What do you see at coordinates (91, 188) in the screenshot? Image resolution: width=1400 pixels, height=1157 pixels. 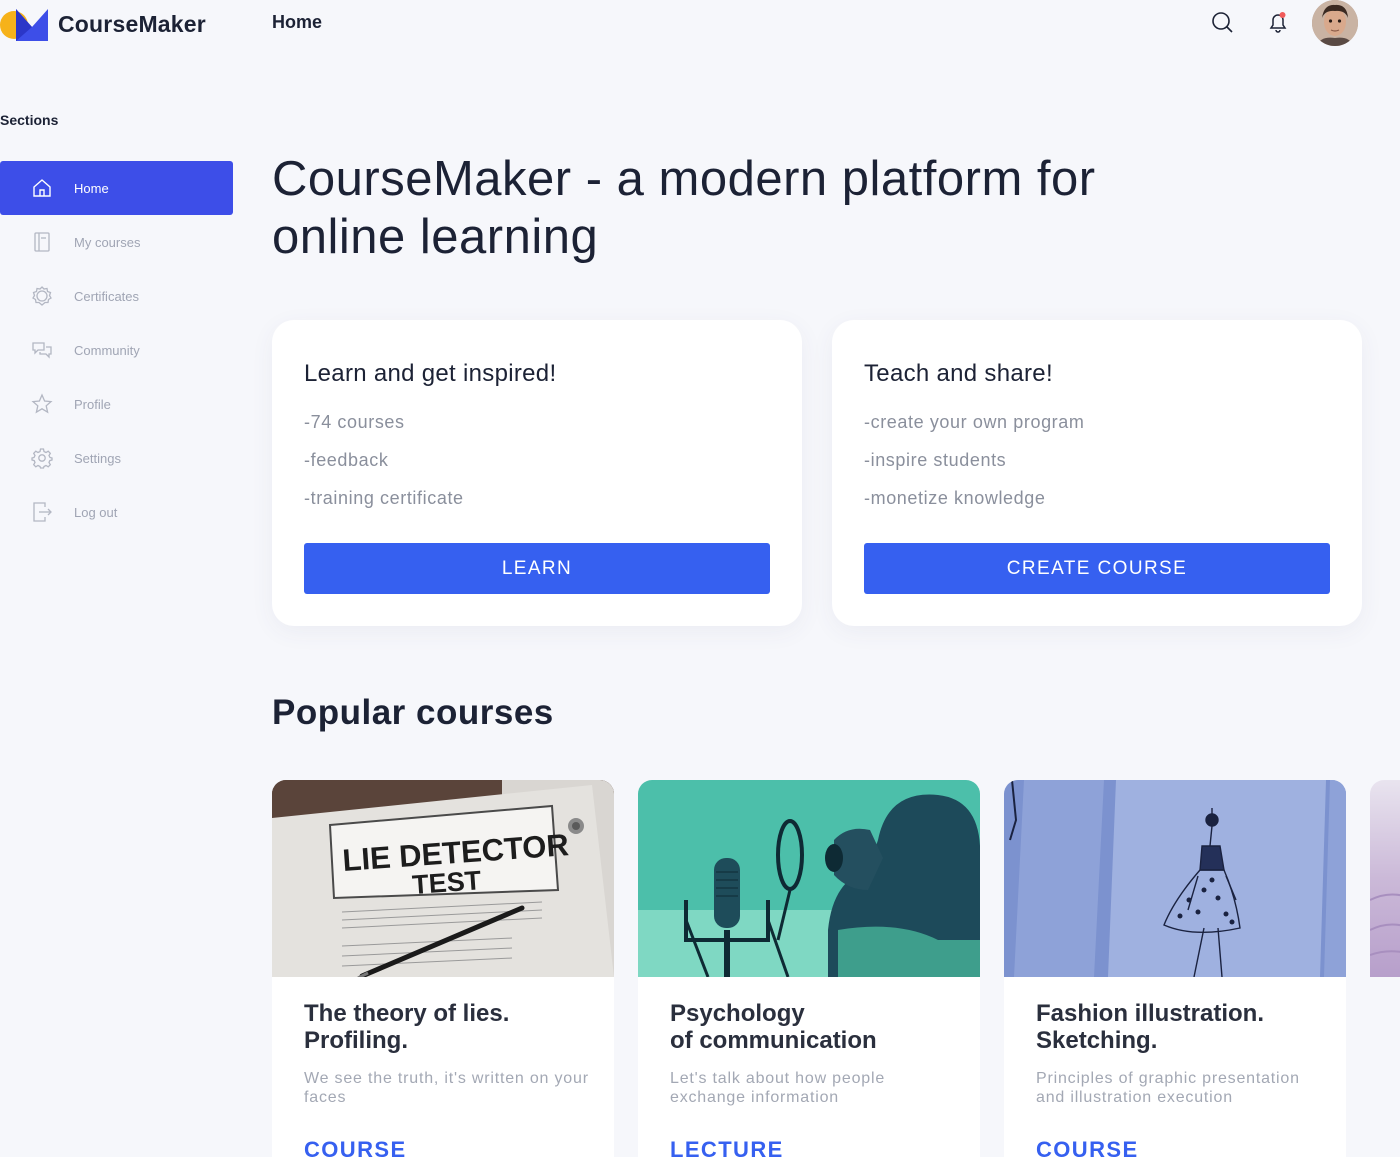 I see `sidebar-item-label: Home` at bounding box center [91, 188].